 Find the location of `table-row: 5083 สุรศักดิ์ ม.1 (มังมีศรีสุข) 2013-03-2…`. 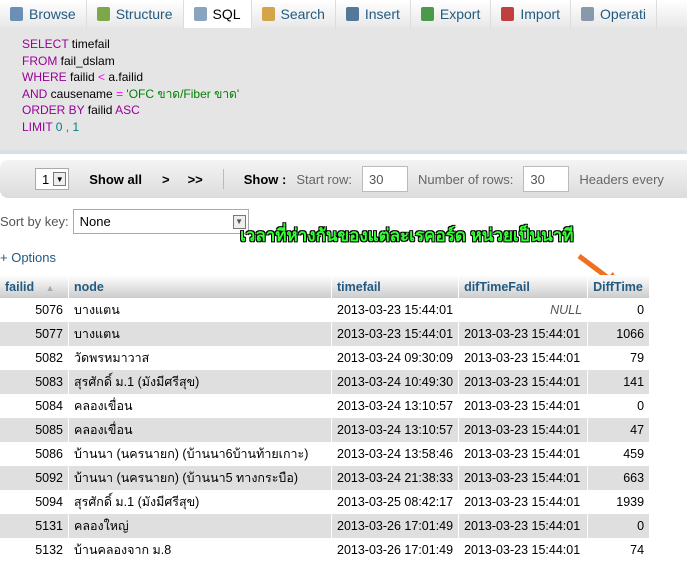

table-row: 5083 สุรศักดิ์ ม.1 (มังมีศรีสุข) 2013-03-2… is located at coordinates (325, 382).